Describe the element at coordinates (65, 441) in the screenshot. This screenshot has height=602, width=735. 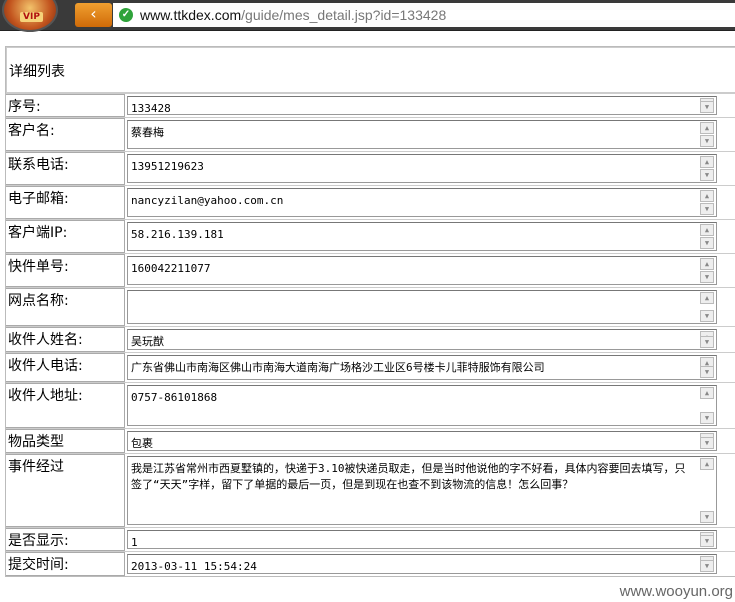
I see `field-label: 物品类型` at that location.